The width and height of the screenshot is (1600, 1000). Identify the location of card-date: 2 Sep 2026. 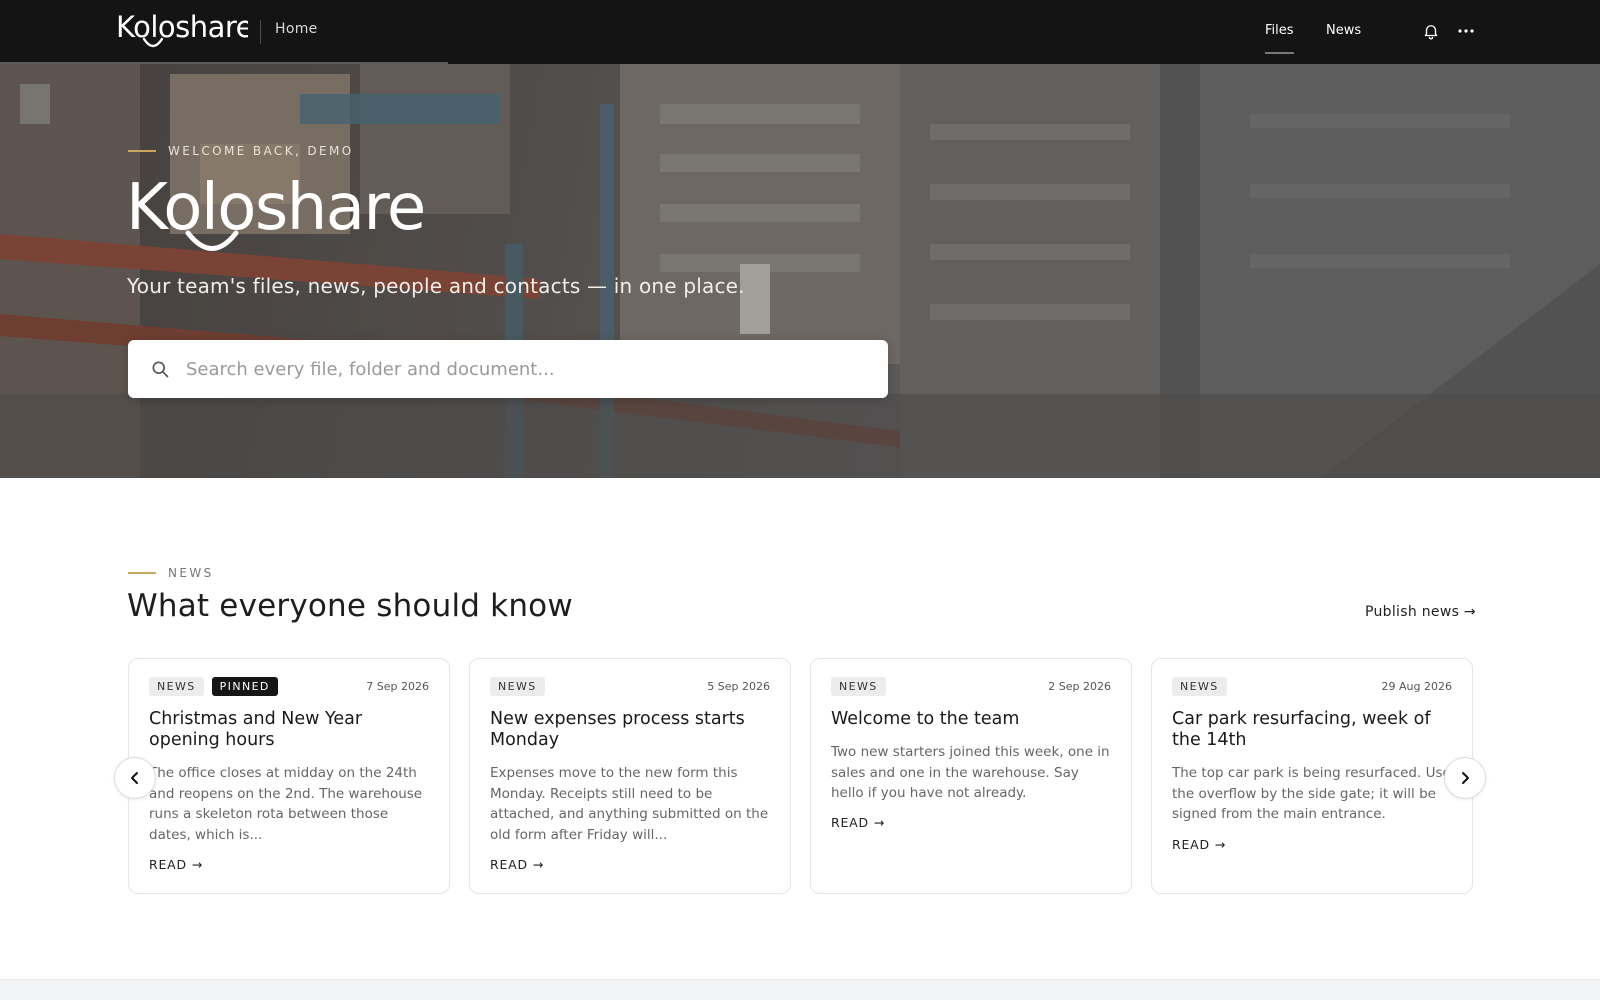
(1079, 686).